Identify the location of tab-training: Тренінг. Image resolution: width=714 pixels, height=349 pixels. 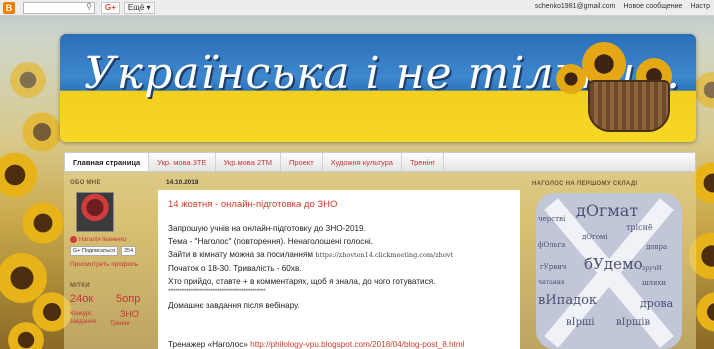
(423, 162).